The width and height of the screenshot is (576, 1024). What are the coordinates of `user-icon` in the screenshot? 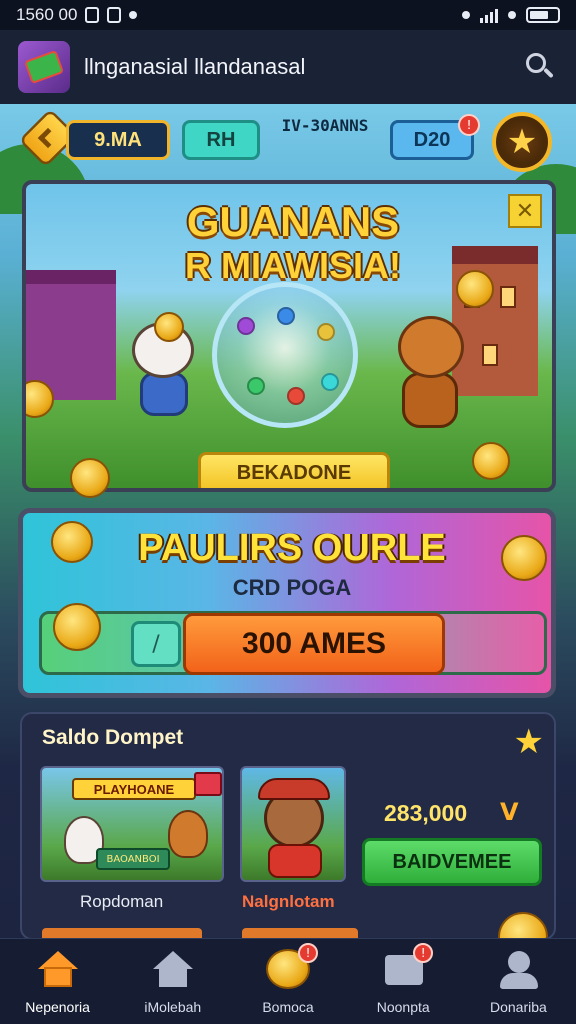 It's located at (518, 969).